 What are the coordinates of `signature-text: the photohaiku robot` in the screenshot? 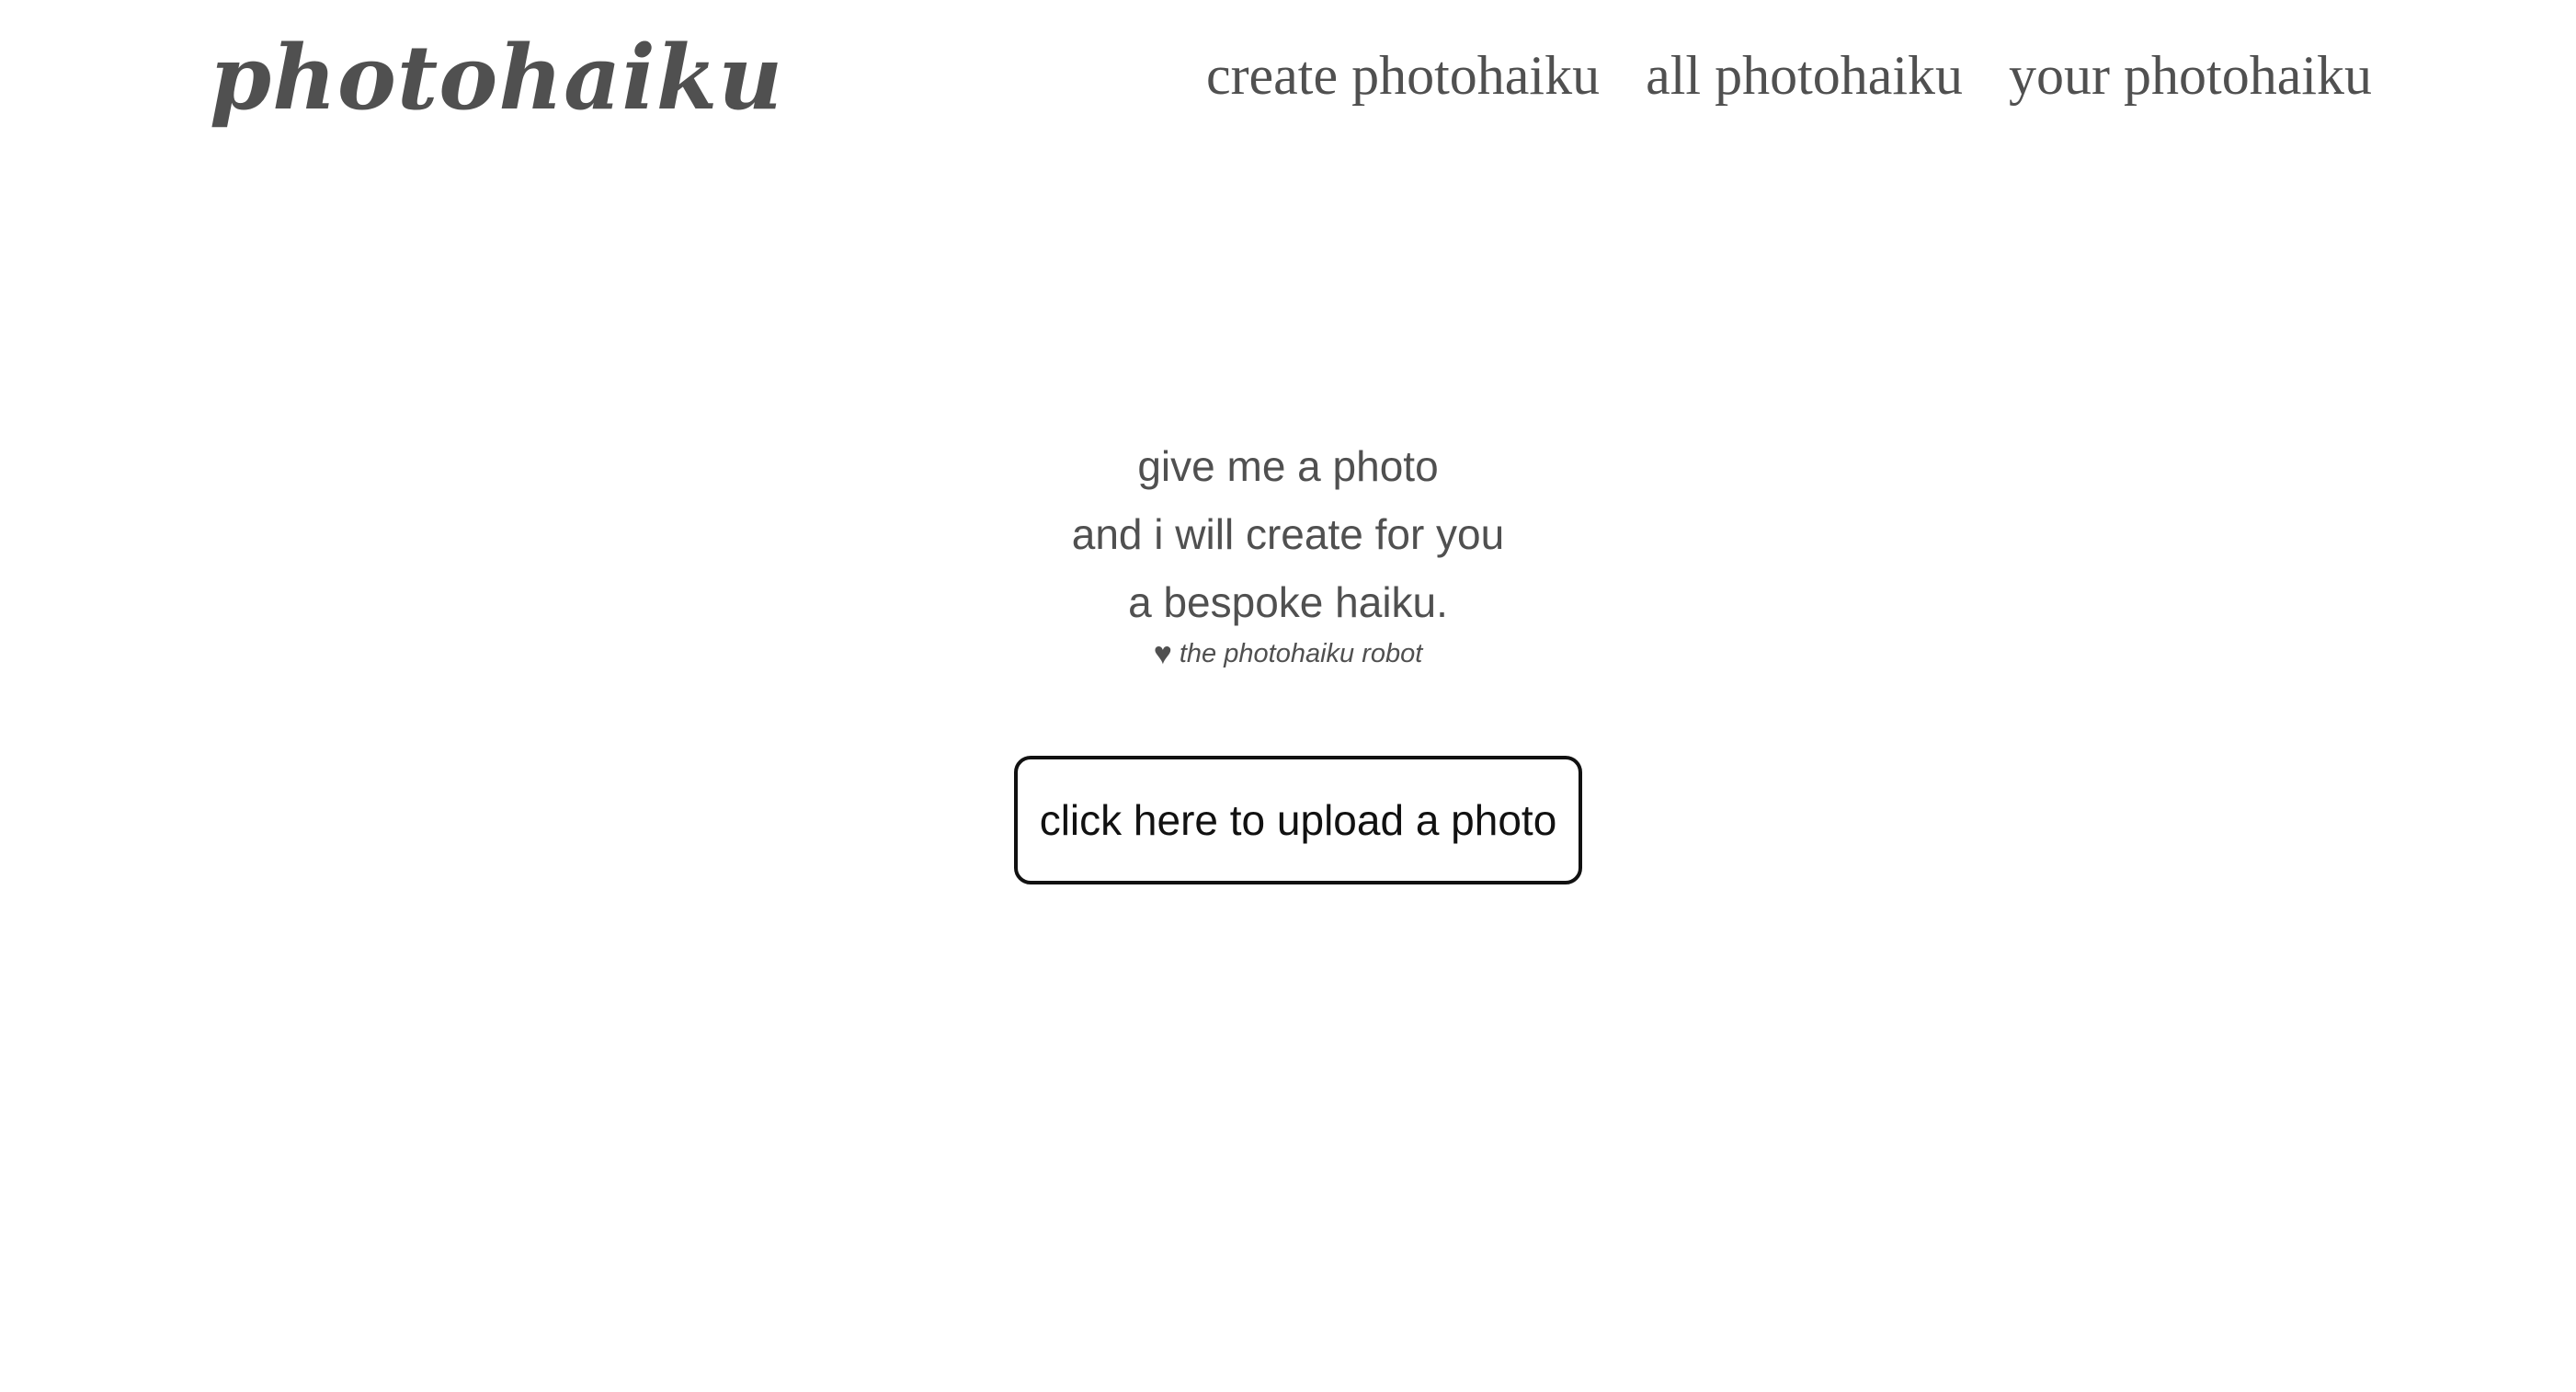 It's located at (1301, 653).